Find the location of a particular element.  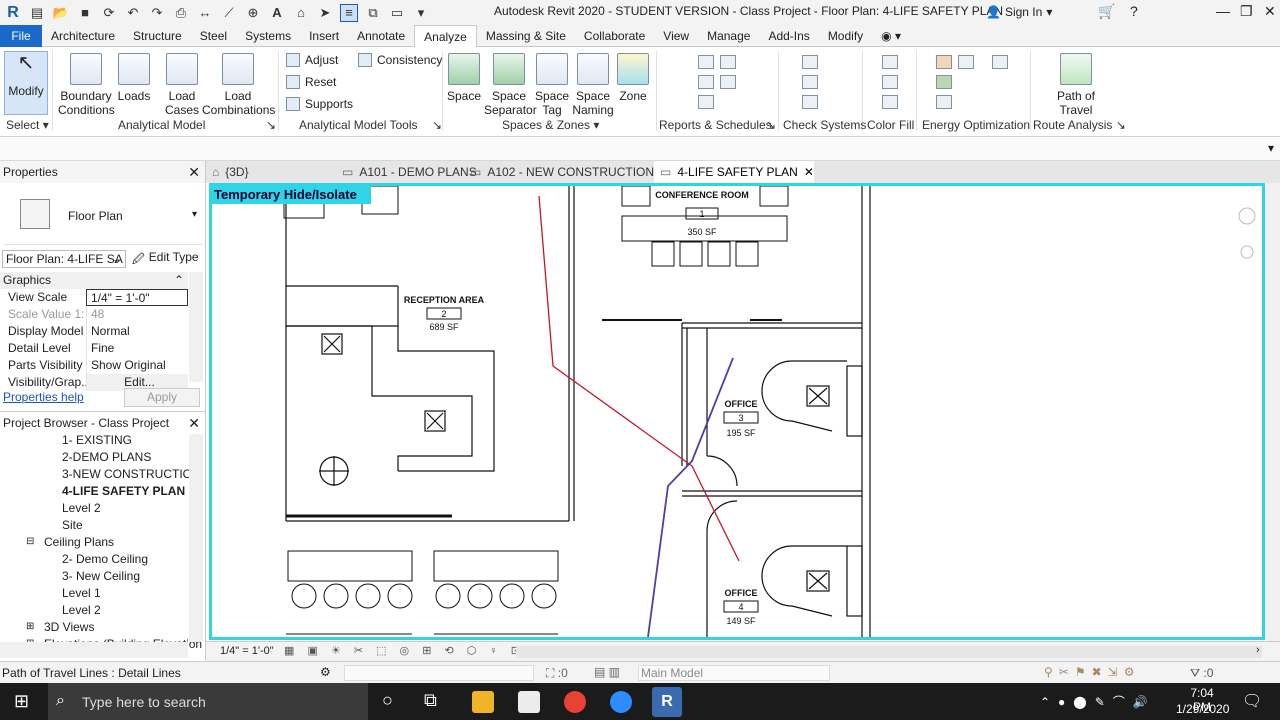

property-value: Normal is located at coordinates (137, 331).